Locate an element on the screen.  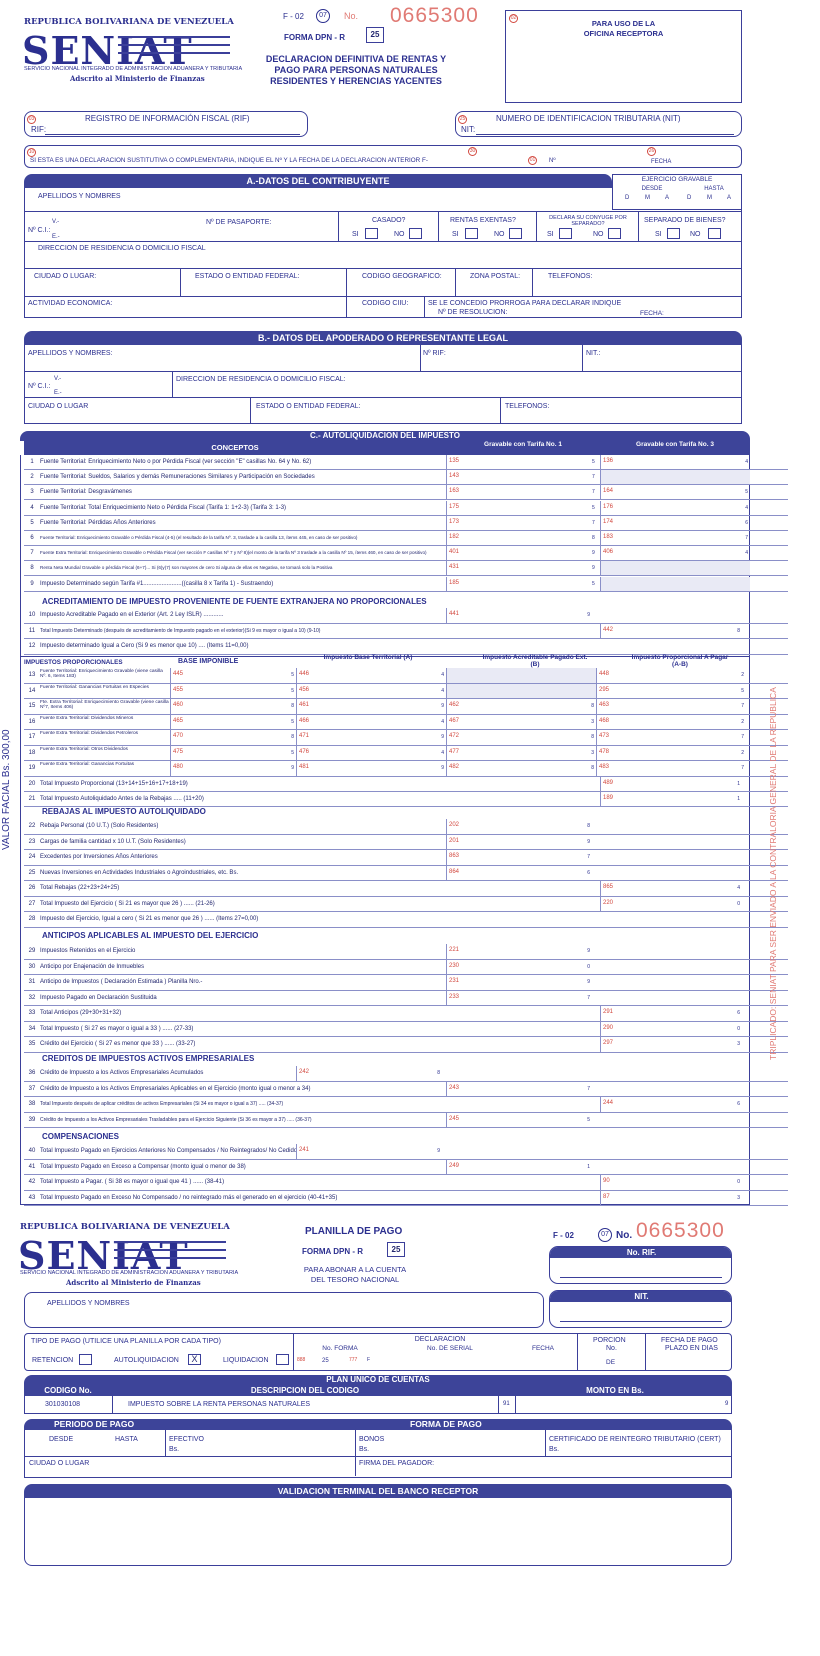
proportional-cell: 295 5 is located at coordinates (671, 690).